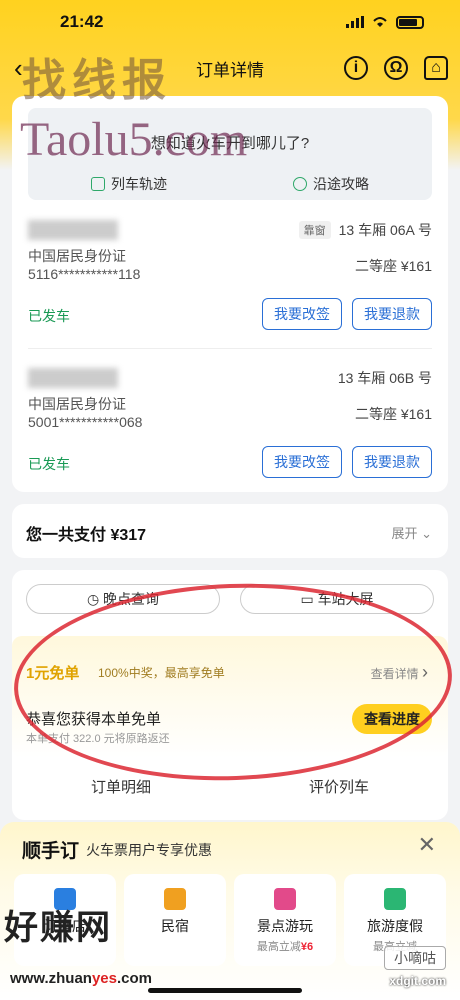 The width and height of the screenshot is (460, 1000). I want to click on track-icon, so click(98, 184).